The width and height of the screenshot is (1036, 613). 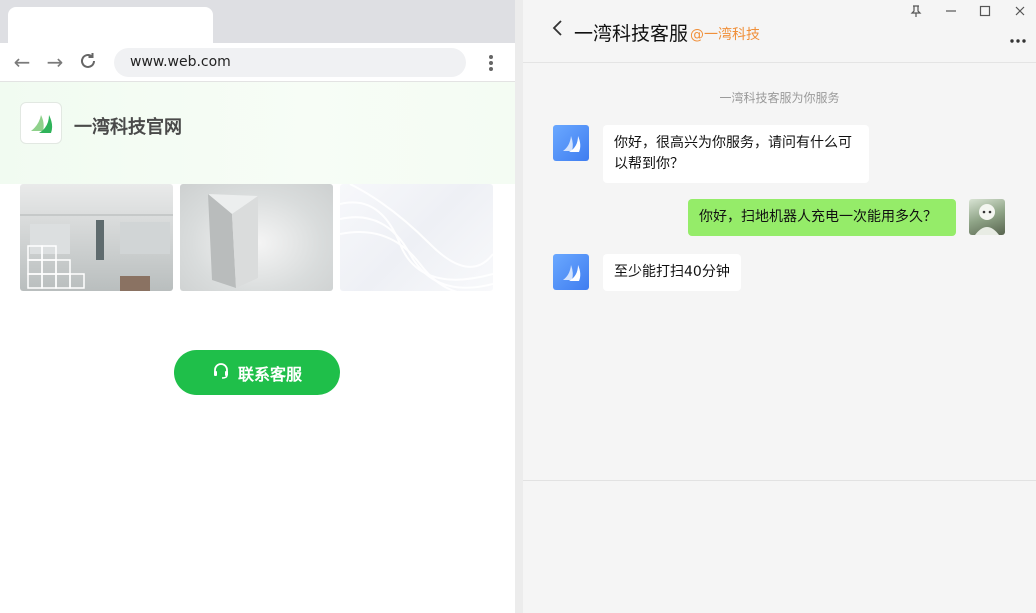 What do you see at coordinates (559, 29) in the screenshot?
I see `chevron-left-icon` at bounding box center [559, 29].